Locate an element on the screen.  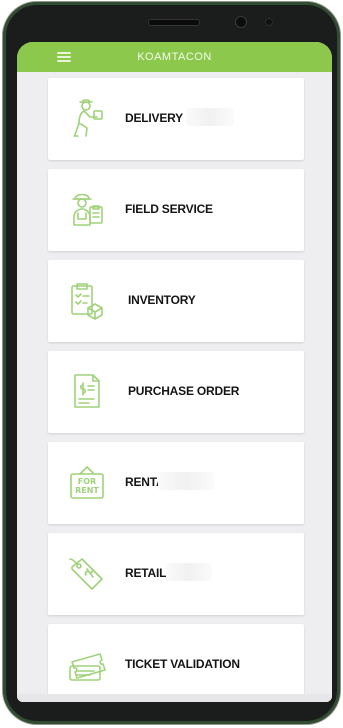
menu-item-field-service: FIELD SERVICE is located at coordinates (176, 210).